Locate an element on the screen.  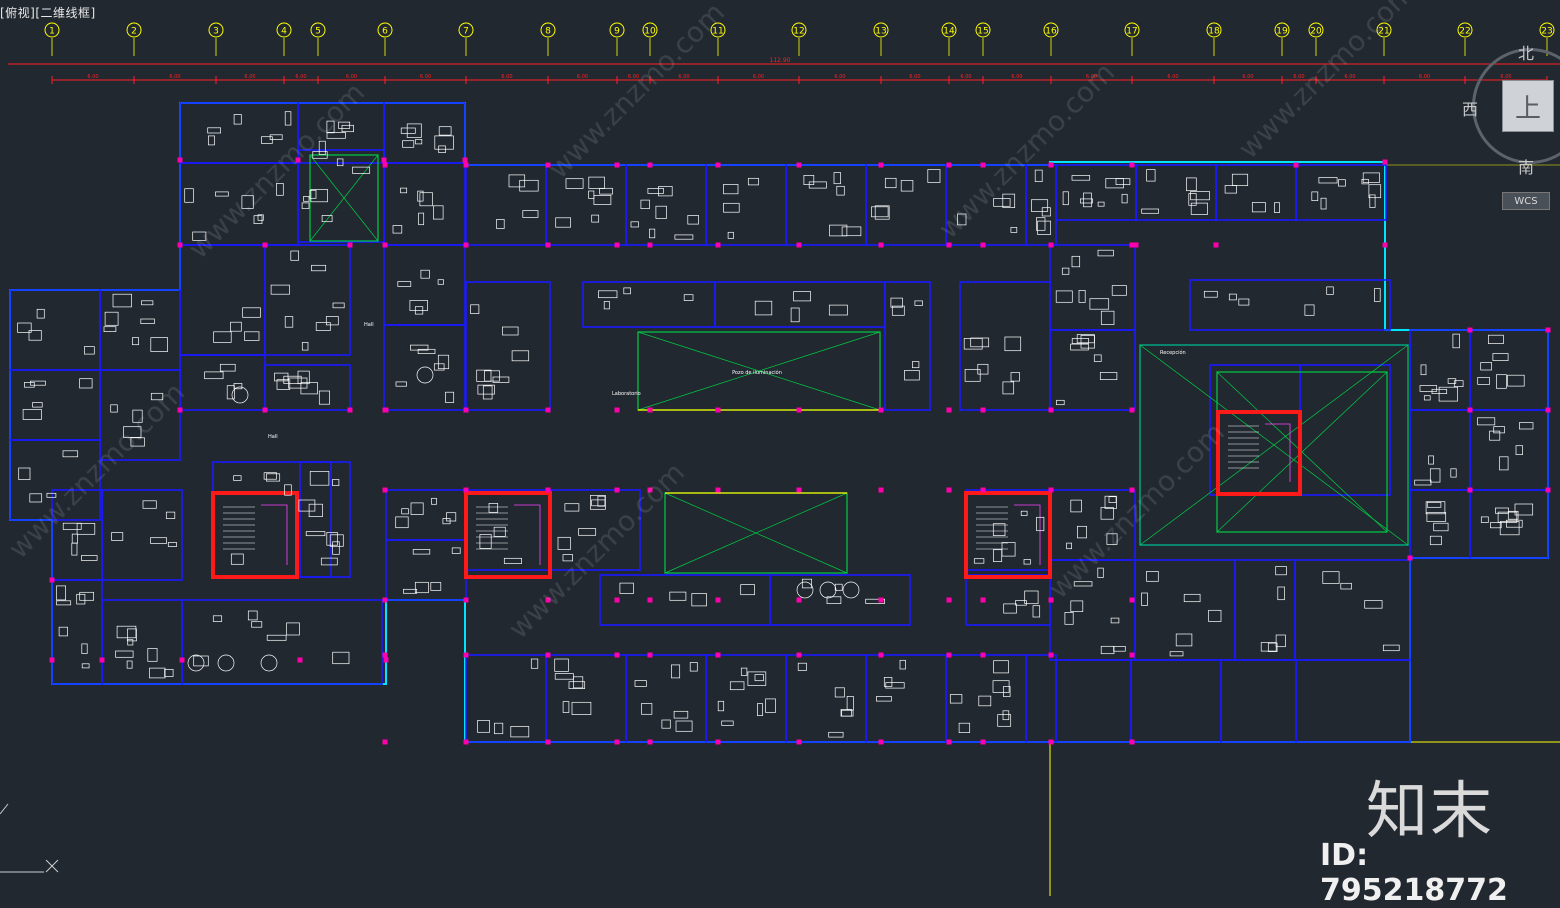
viewcube-west: 西 is located at coordinates (1470, 108).